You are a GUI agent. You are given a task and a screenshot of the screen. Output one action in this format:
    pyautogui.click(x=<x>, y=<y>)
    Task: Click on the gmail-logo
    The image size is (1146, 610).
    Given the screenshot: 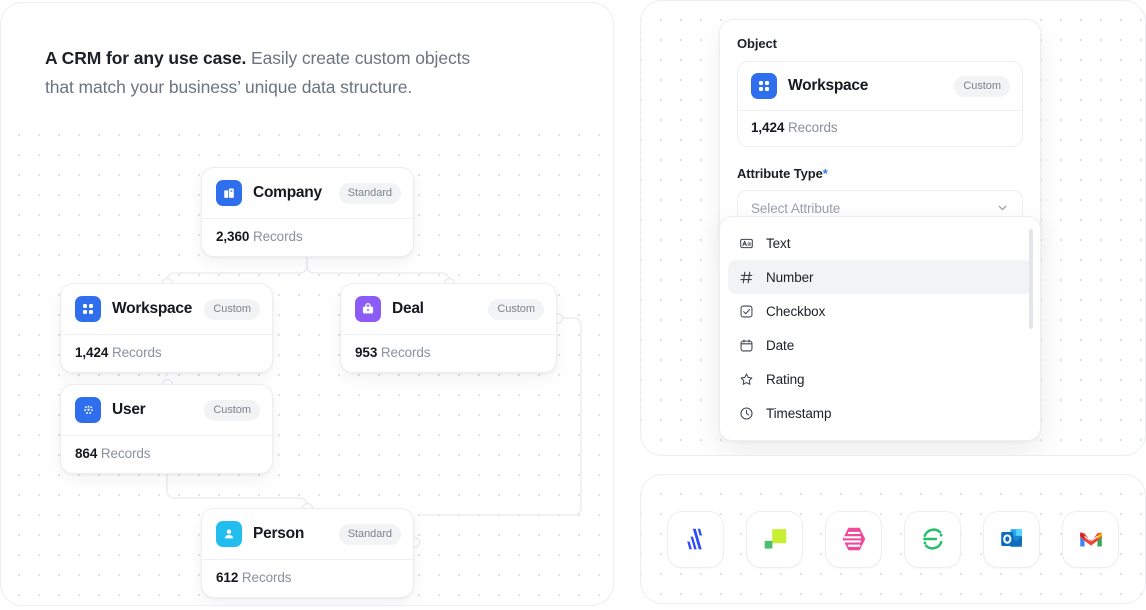 What is the action you would take?
    pyautogui.click(x=1090, y=539)
    